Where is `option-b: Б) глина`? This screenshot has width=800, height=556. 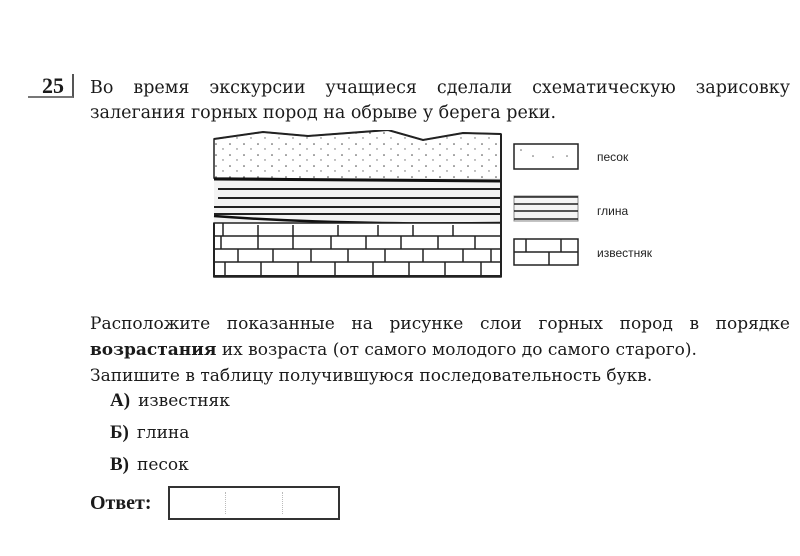
option-b: Б) глина is located at coordinates (149, 433).